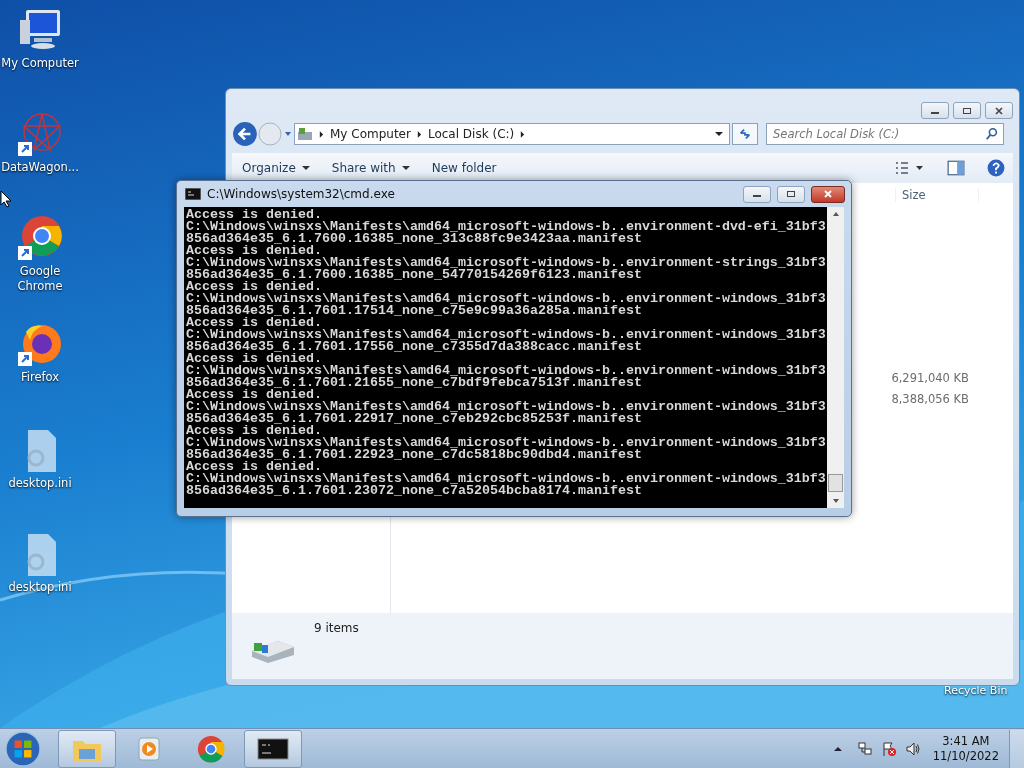 The width and height of the screenshot is (1024, 768). Describe the element at coordinates (835, 501) in the screenshot. I see `scroll-down-icon` at that location.